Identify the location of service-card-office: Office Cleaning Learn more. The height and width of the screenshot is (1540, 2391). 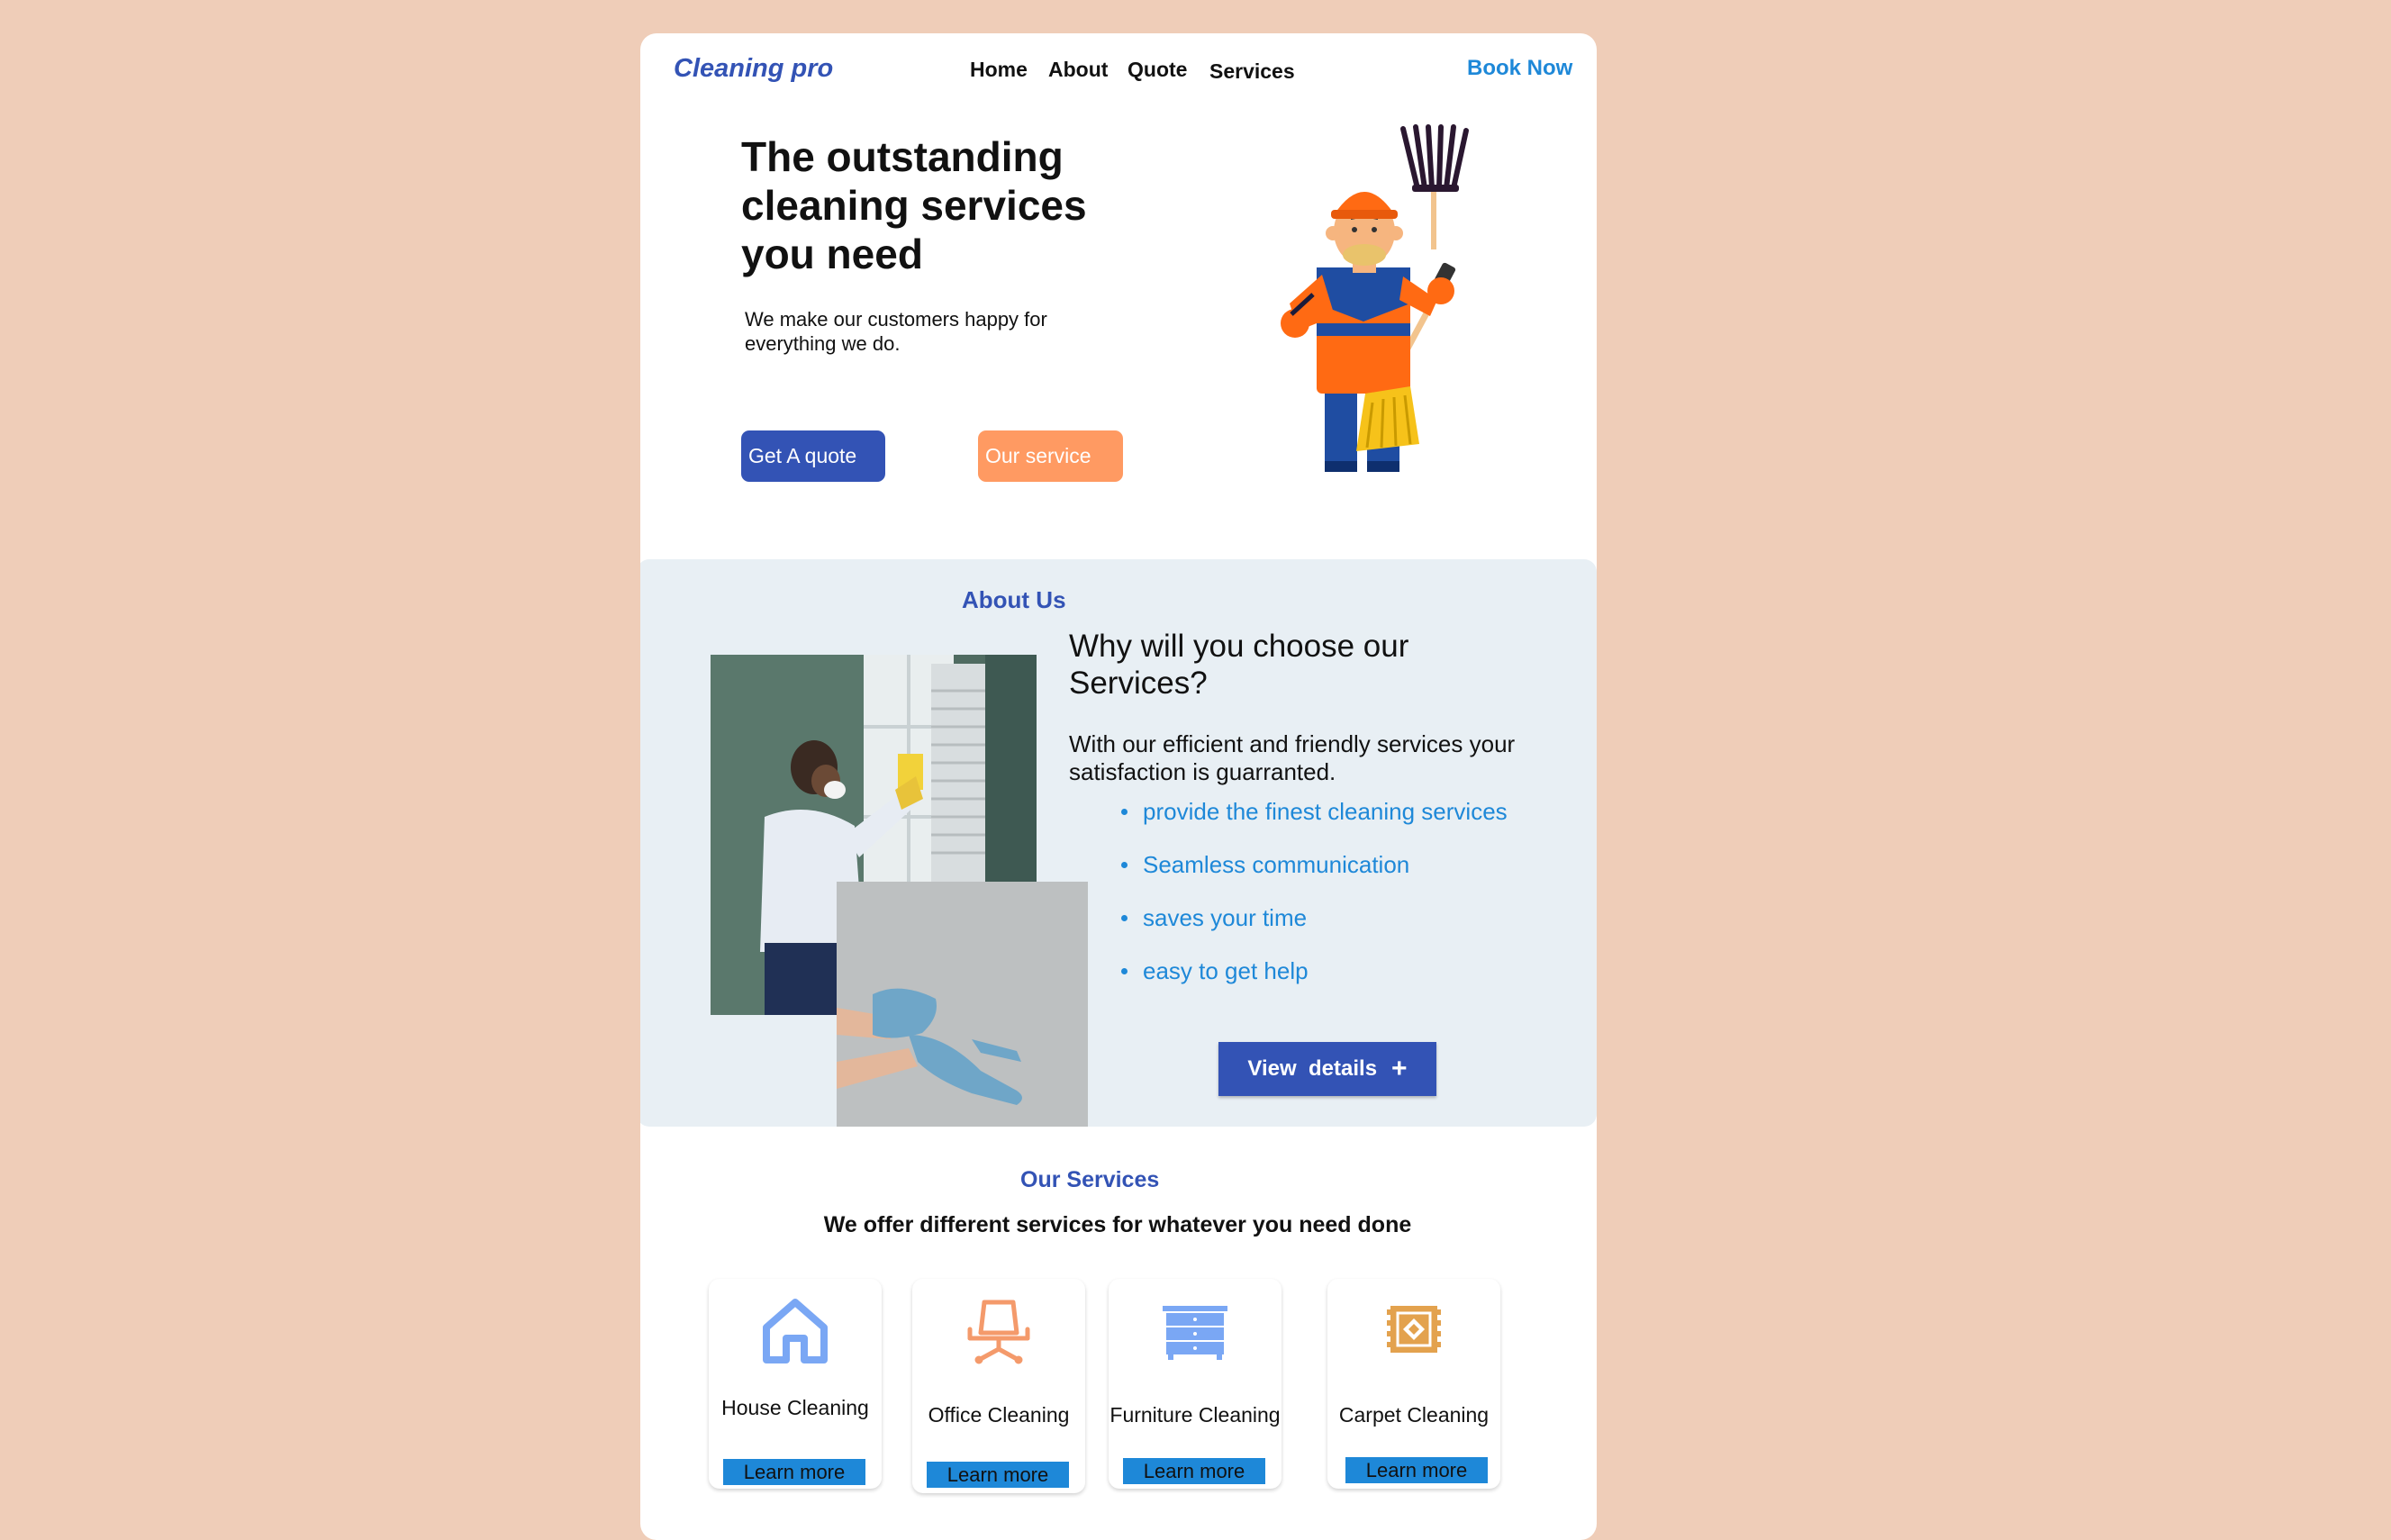
(998, 1386).